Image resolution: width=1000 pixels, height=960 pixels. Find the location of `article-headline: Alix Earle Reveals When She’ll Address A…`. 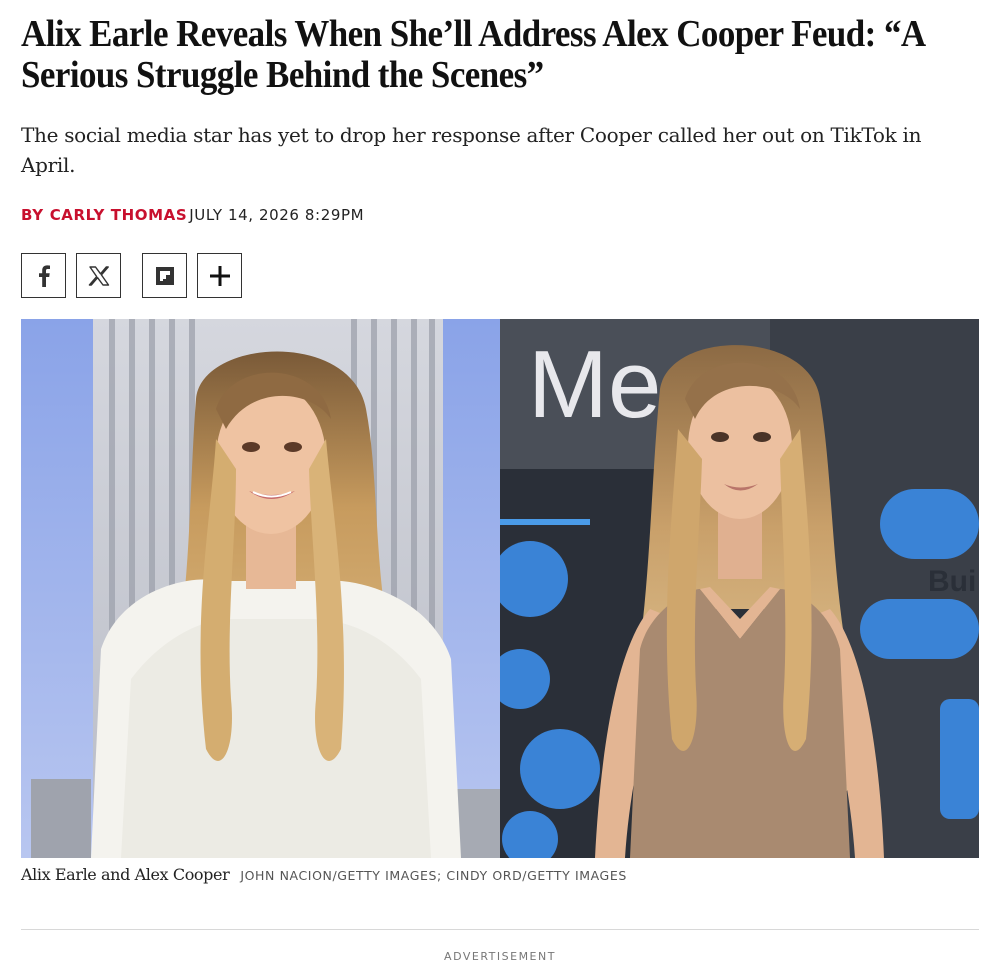

article-headline: Alix Earle Reveals When She’ll Address A… is located at coordinates (472, 54).